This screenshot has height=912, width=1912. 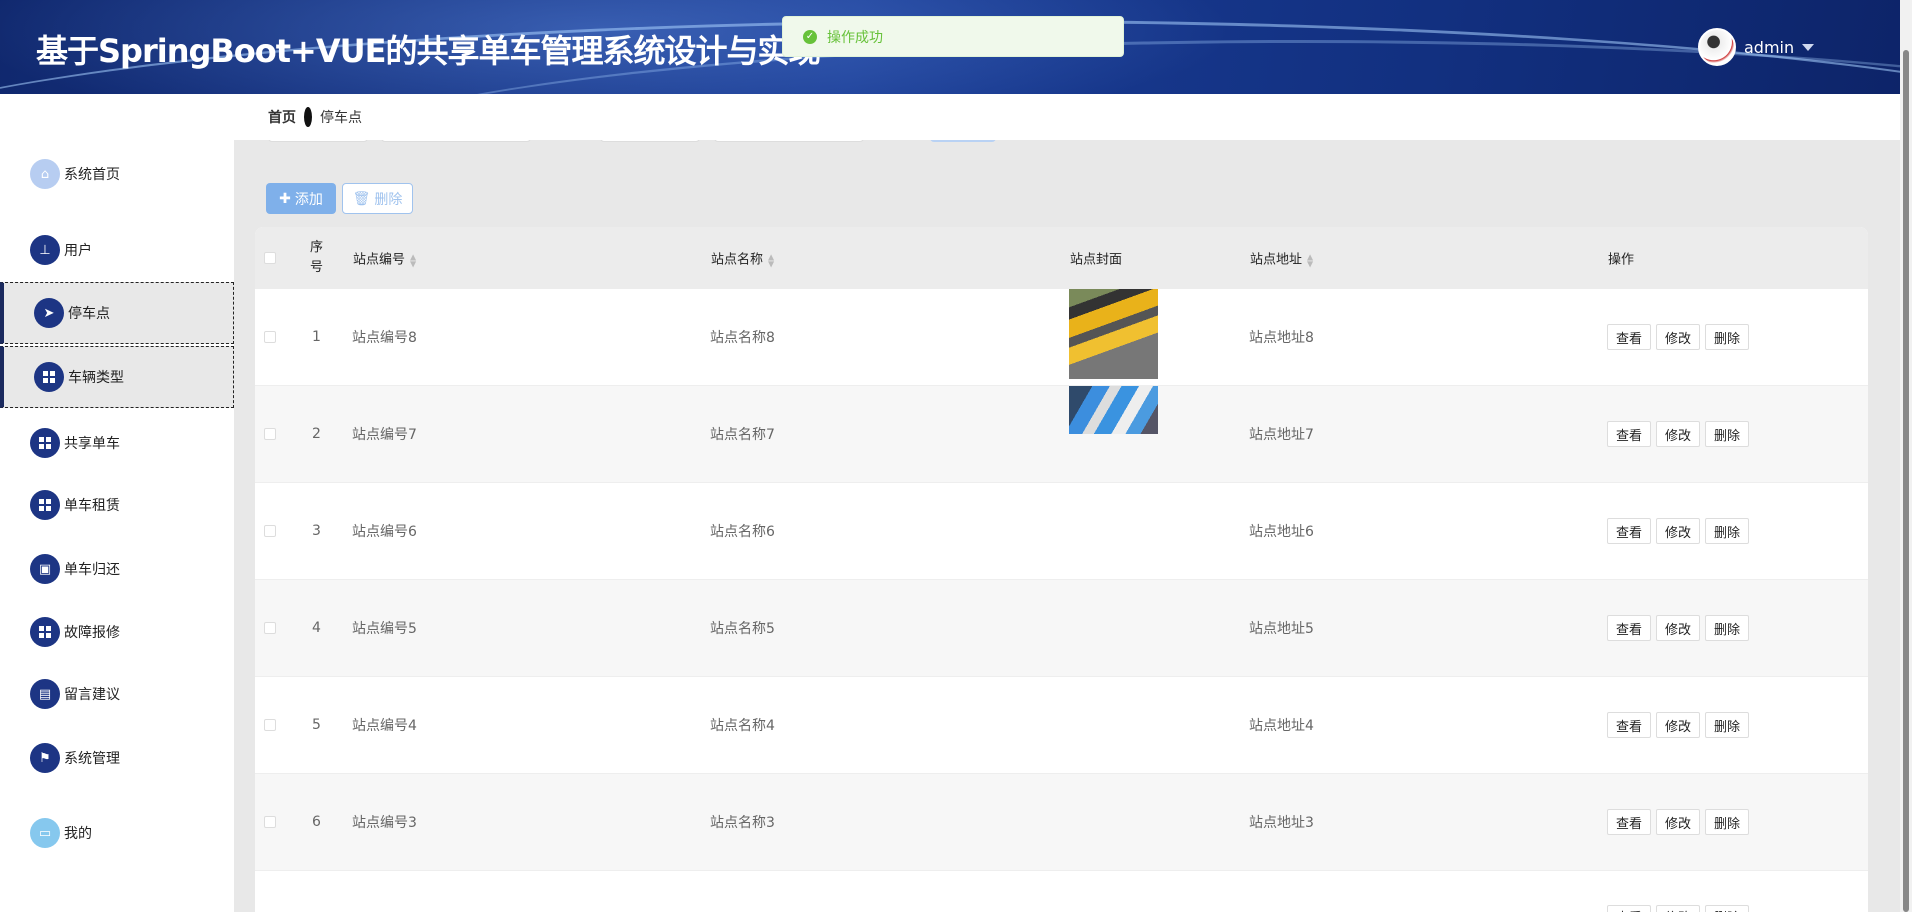 I want to click on station-code: 站点编号7, so click(x=384, y=435).